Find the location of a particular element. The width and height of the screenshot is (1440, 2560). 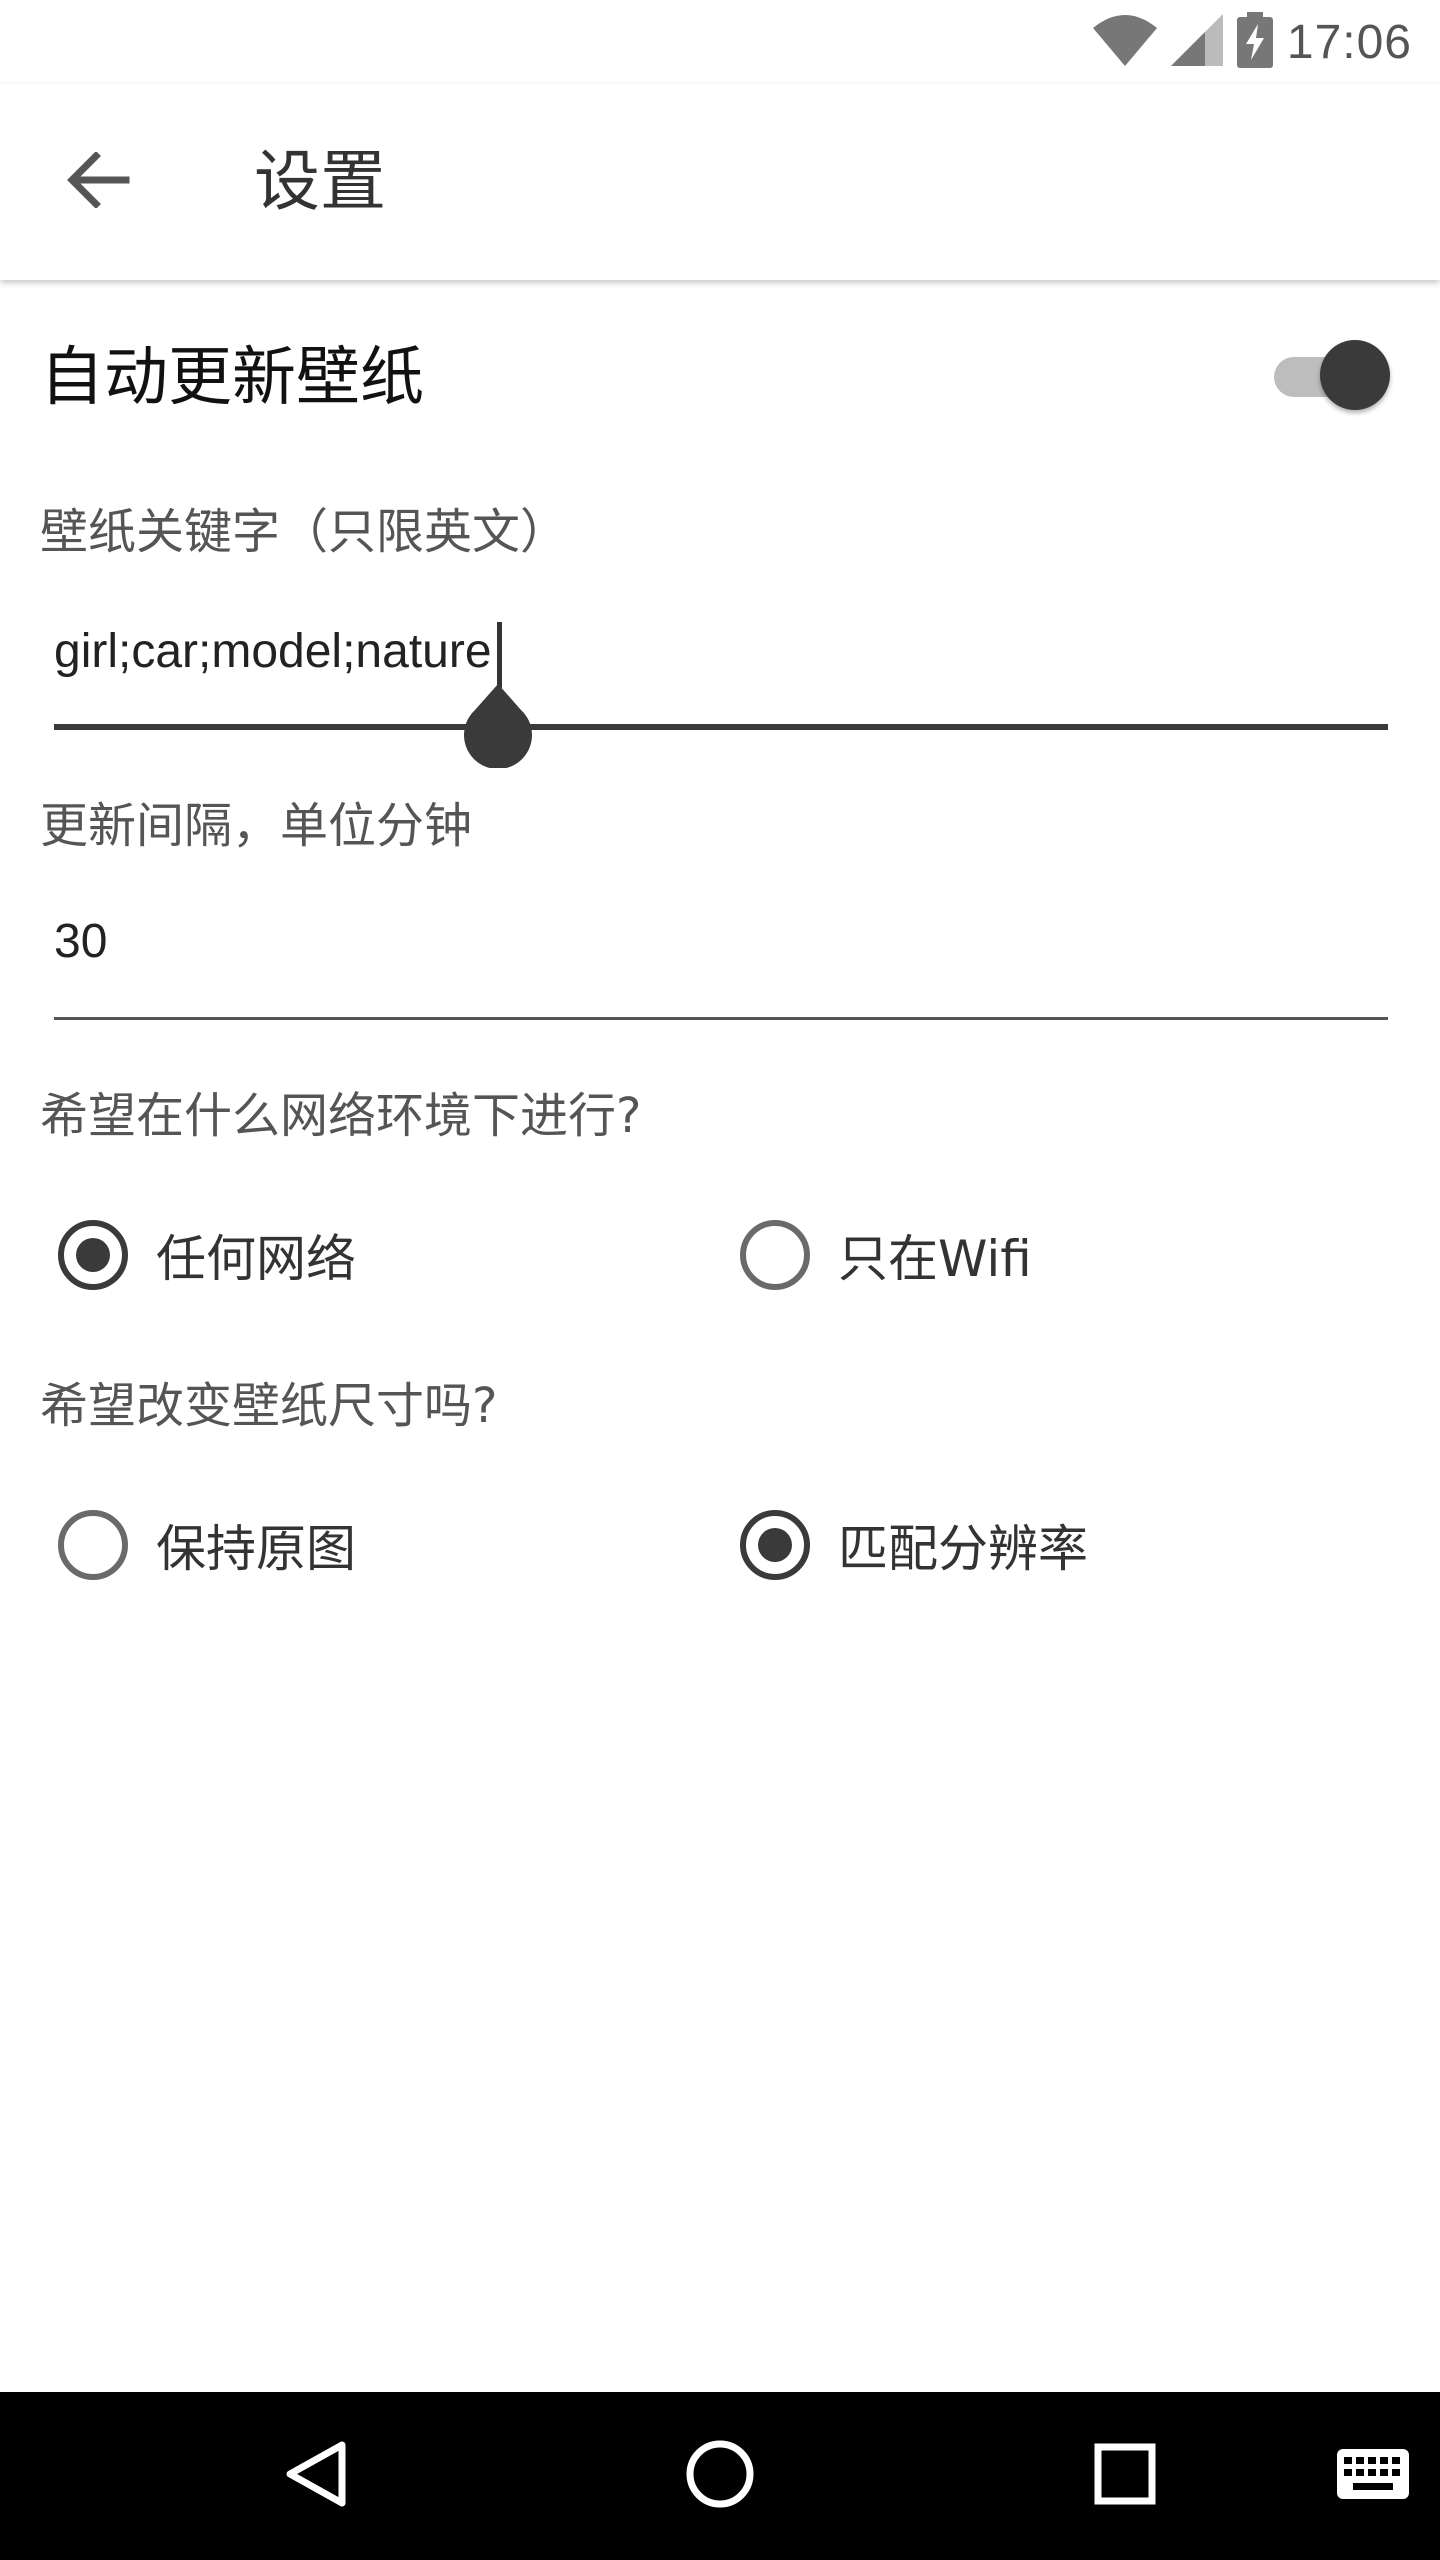

nav-home-button is located at coordinates (720, 2476).